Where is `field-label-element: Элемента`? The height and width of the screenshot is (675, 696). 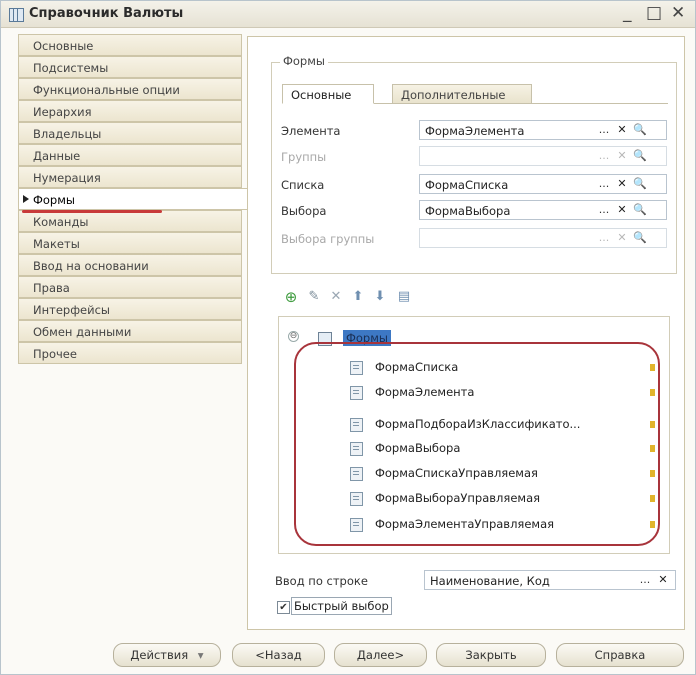
field-label-element: Элемента is located at coordinates (311, 131).